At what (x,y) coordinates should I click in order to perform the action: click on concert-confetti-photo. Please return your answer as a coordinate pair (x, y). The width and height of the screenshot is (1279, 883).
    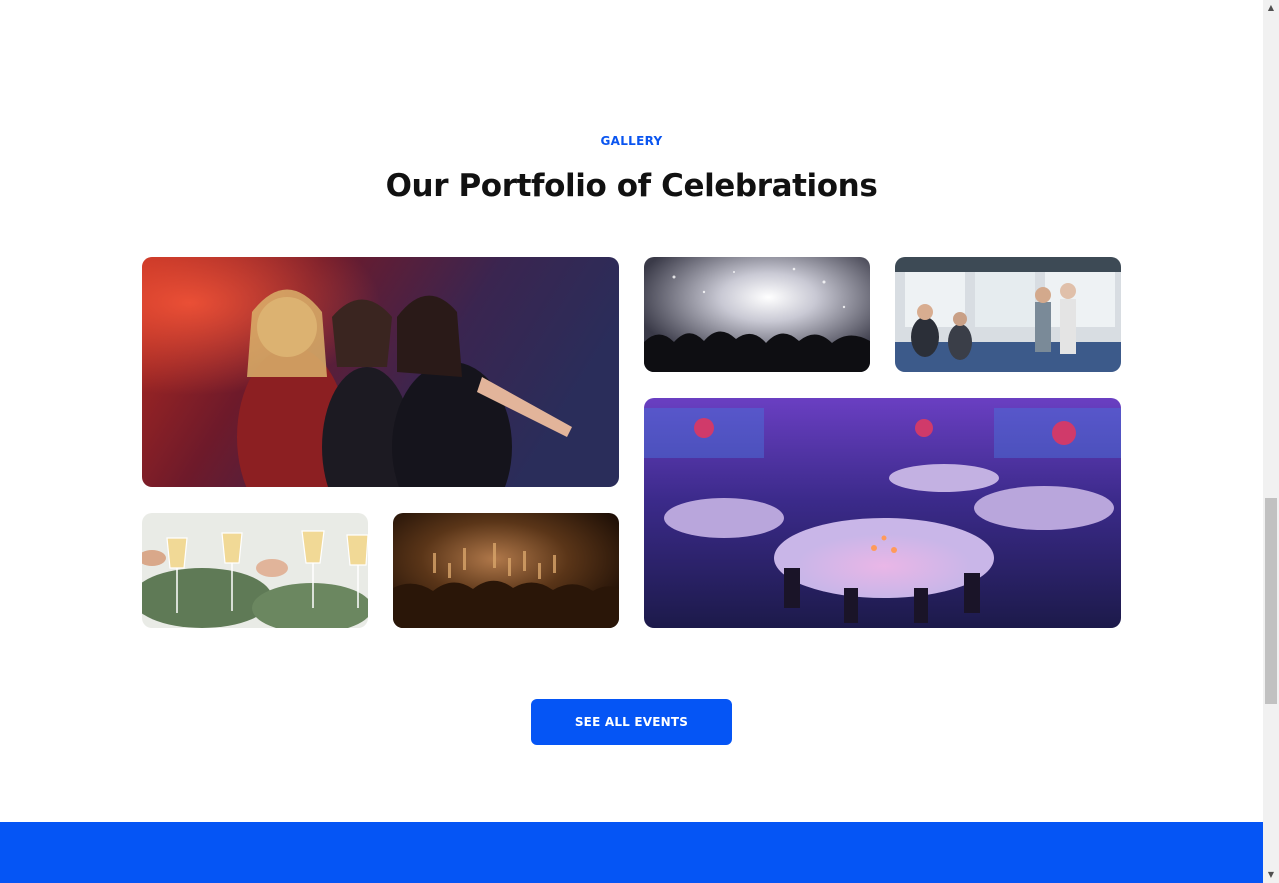
    Looking at the image, I should click on (757, 314).